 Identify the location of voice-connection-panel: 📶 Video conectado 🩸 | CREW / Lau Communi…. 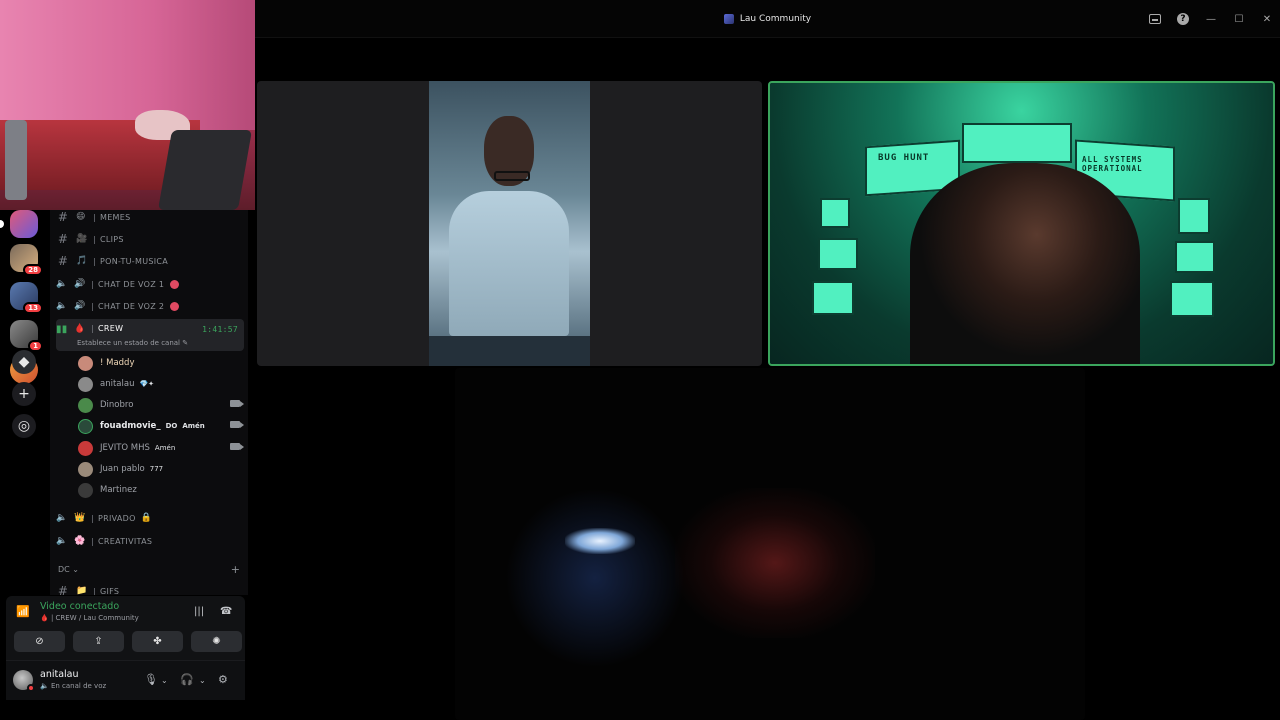
(125, 628).